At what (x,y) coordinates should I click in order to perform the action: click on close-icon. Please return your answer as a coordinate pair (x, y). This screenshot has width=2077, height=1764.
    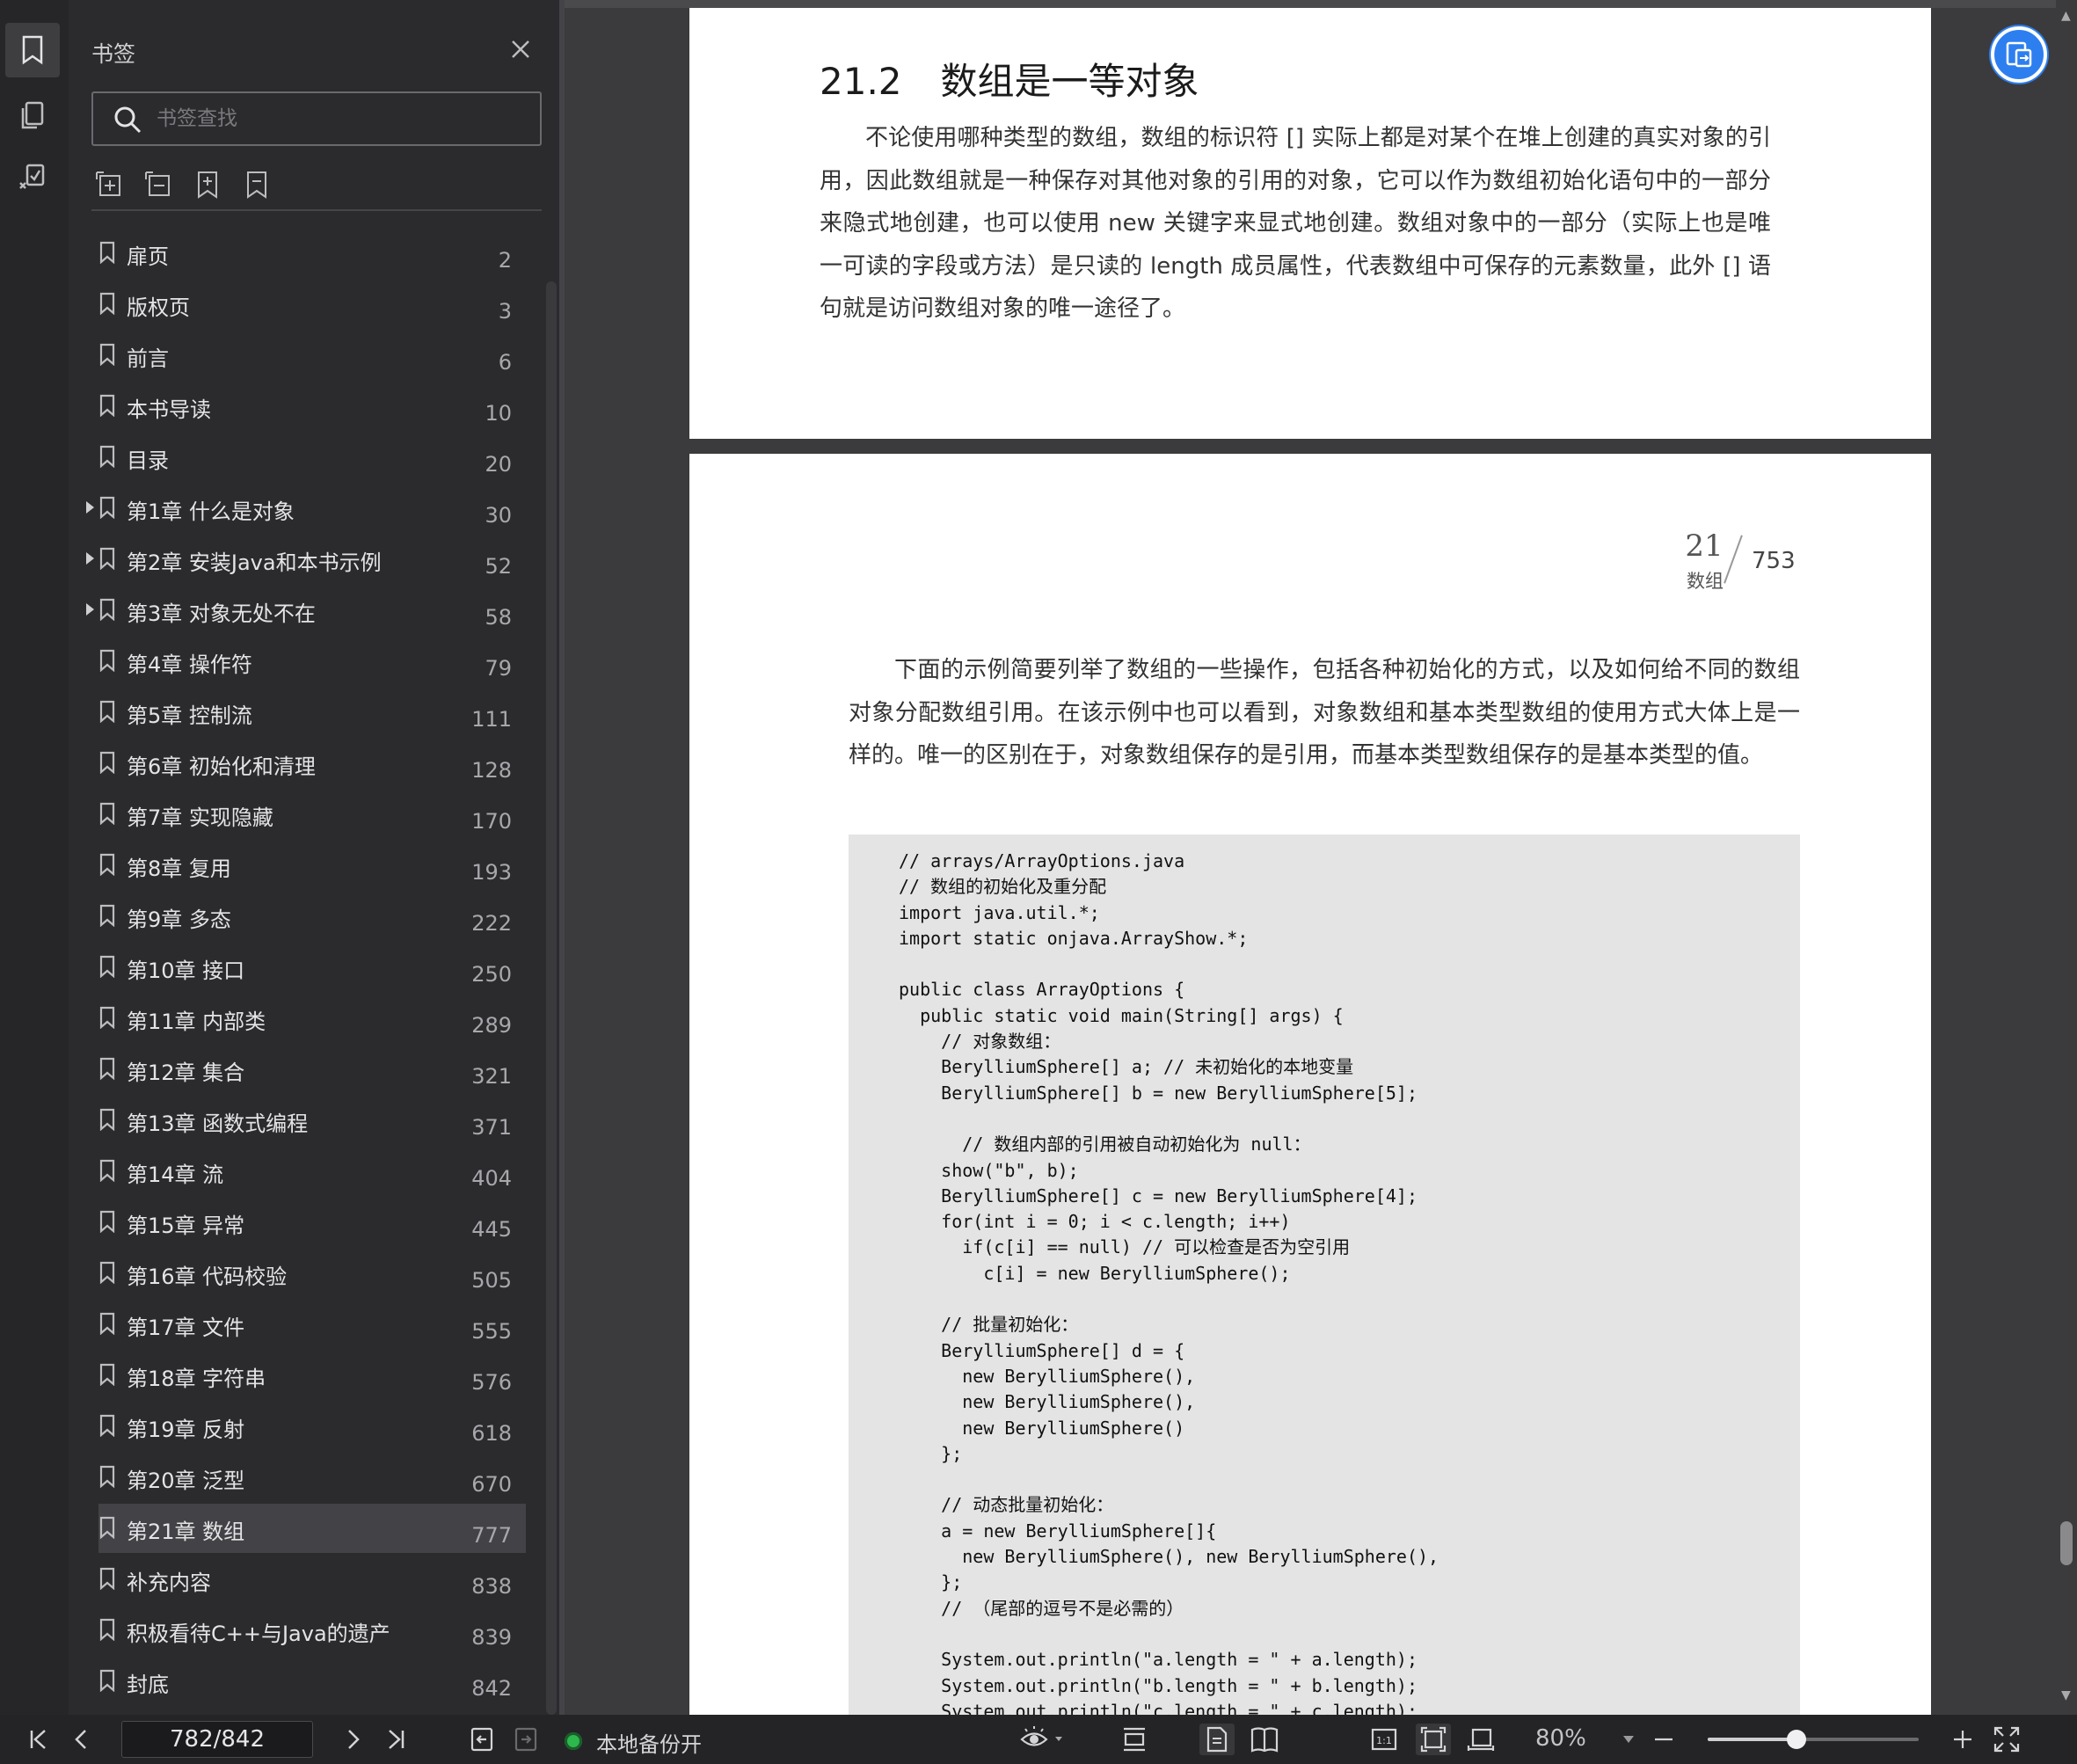
    Looking at the image, I should click on (520, 49).